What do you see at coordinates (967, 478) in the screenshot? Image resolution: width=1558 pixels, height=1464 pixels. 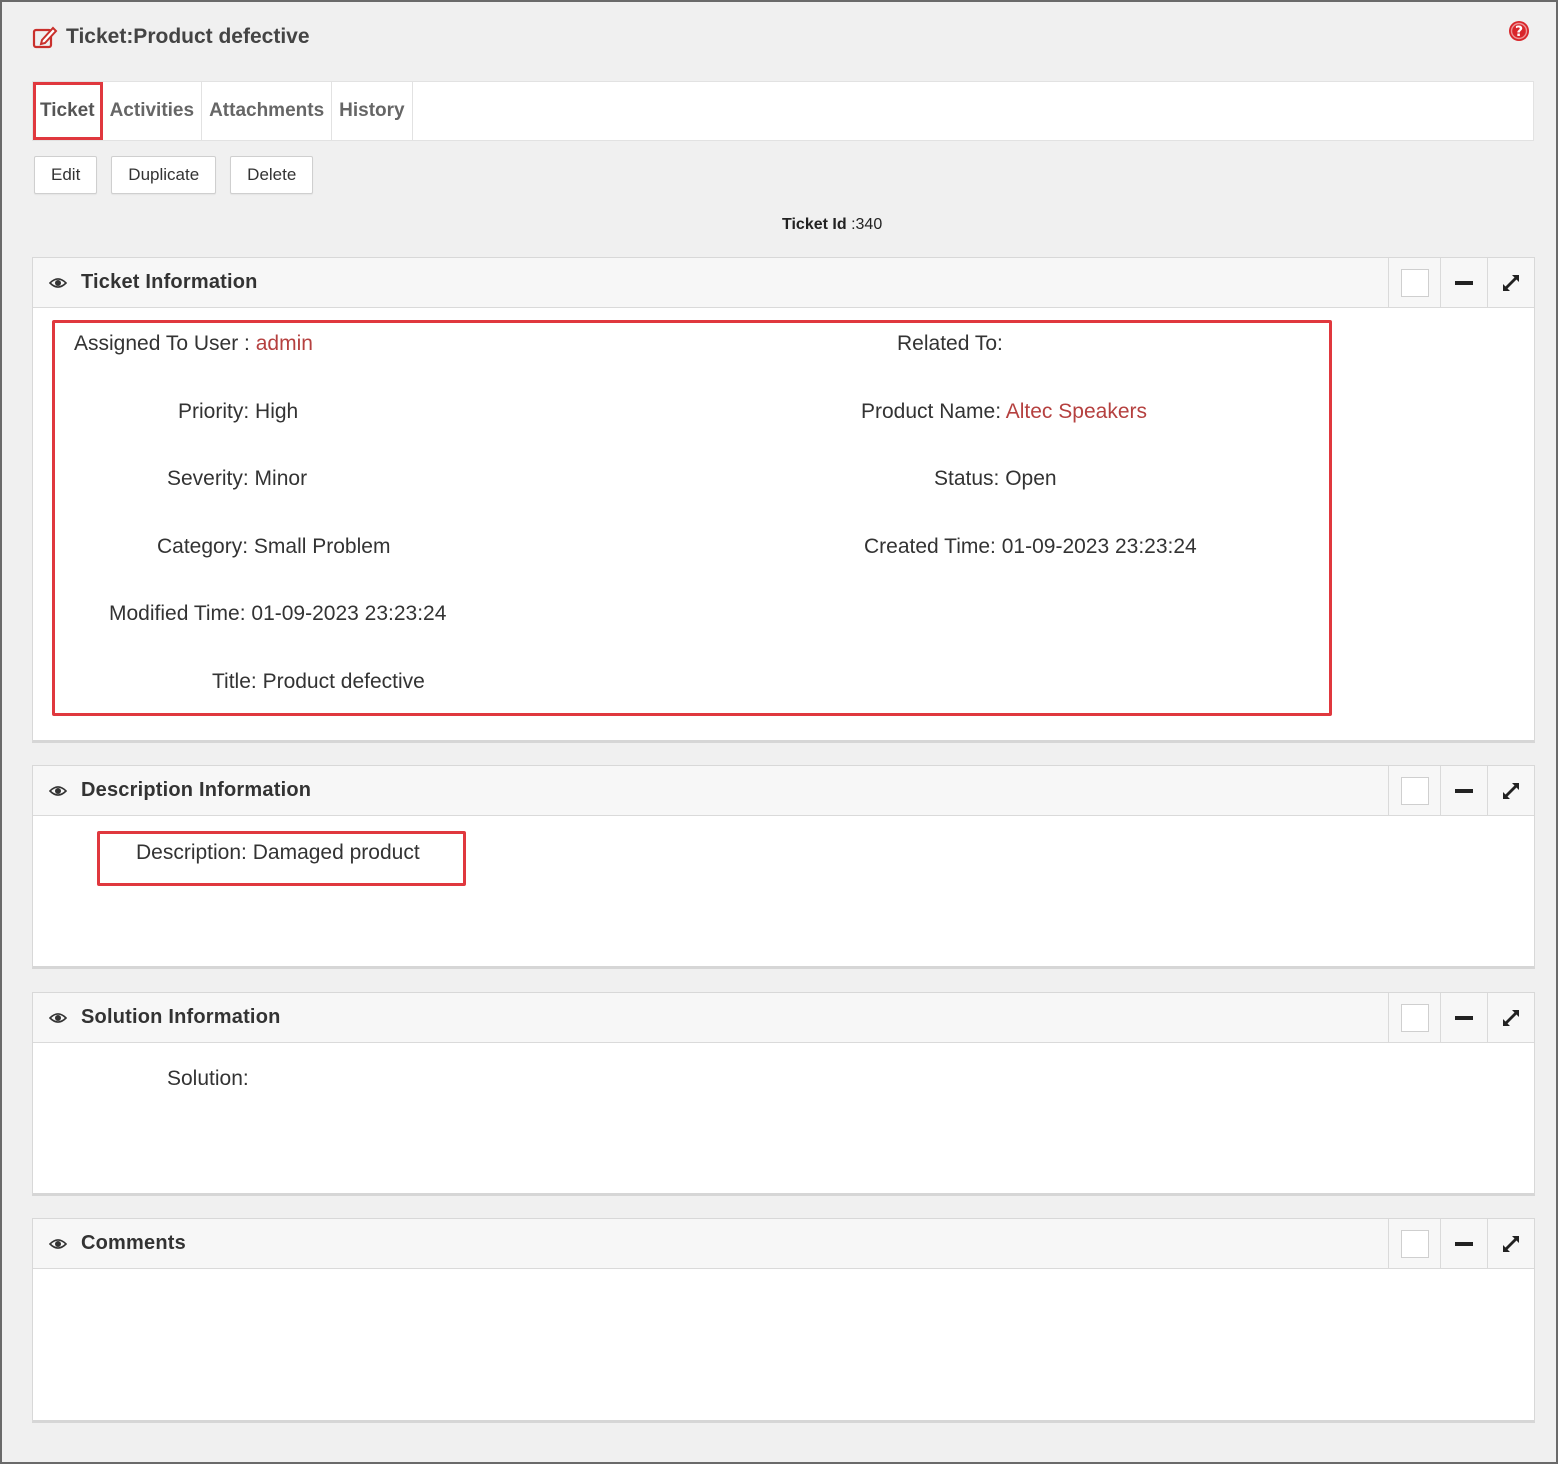 I see `field-label: Status:` at bounding box center [967, 478].